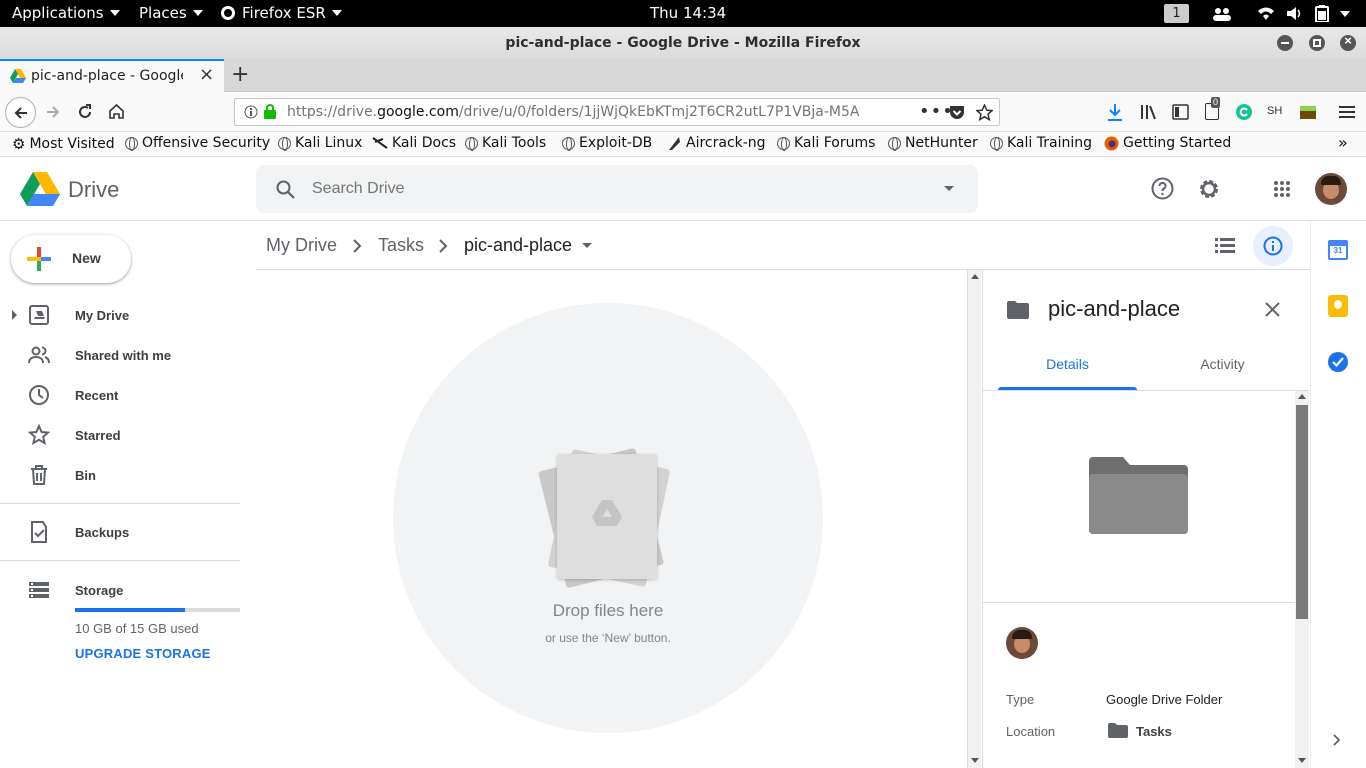 The image size is (1366, 768). What do you see at coordinates (607, 143) in the screenshot?
I see `bookmark-exploit-db: Exploit-DB` at bounding box center [607, 143].